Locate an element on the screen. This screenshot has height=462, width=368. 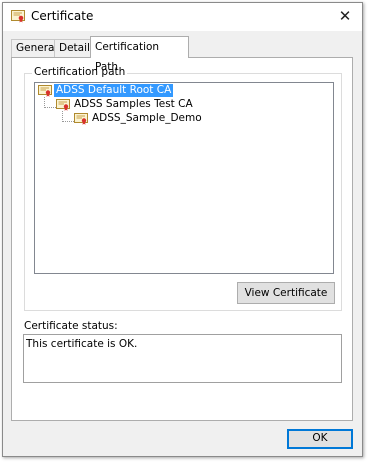
tree-node-label: ADSS Default Root CA is located at coordinates (114, 90).